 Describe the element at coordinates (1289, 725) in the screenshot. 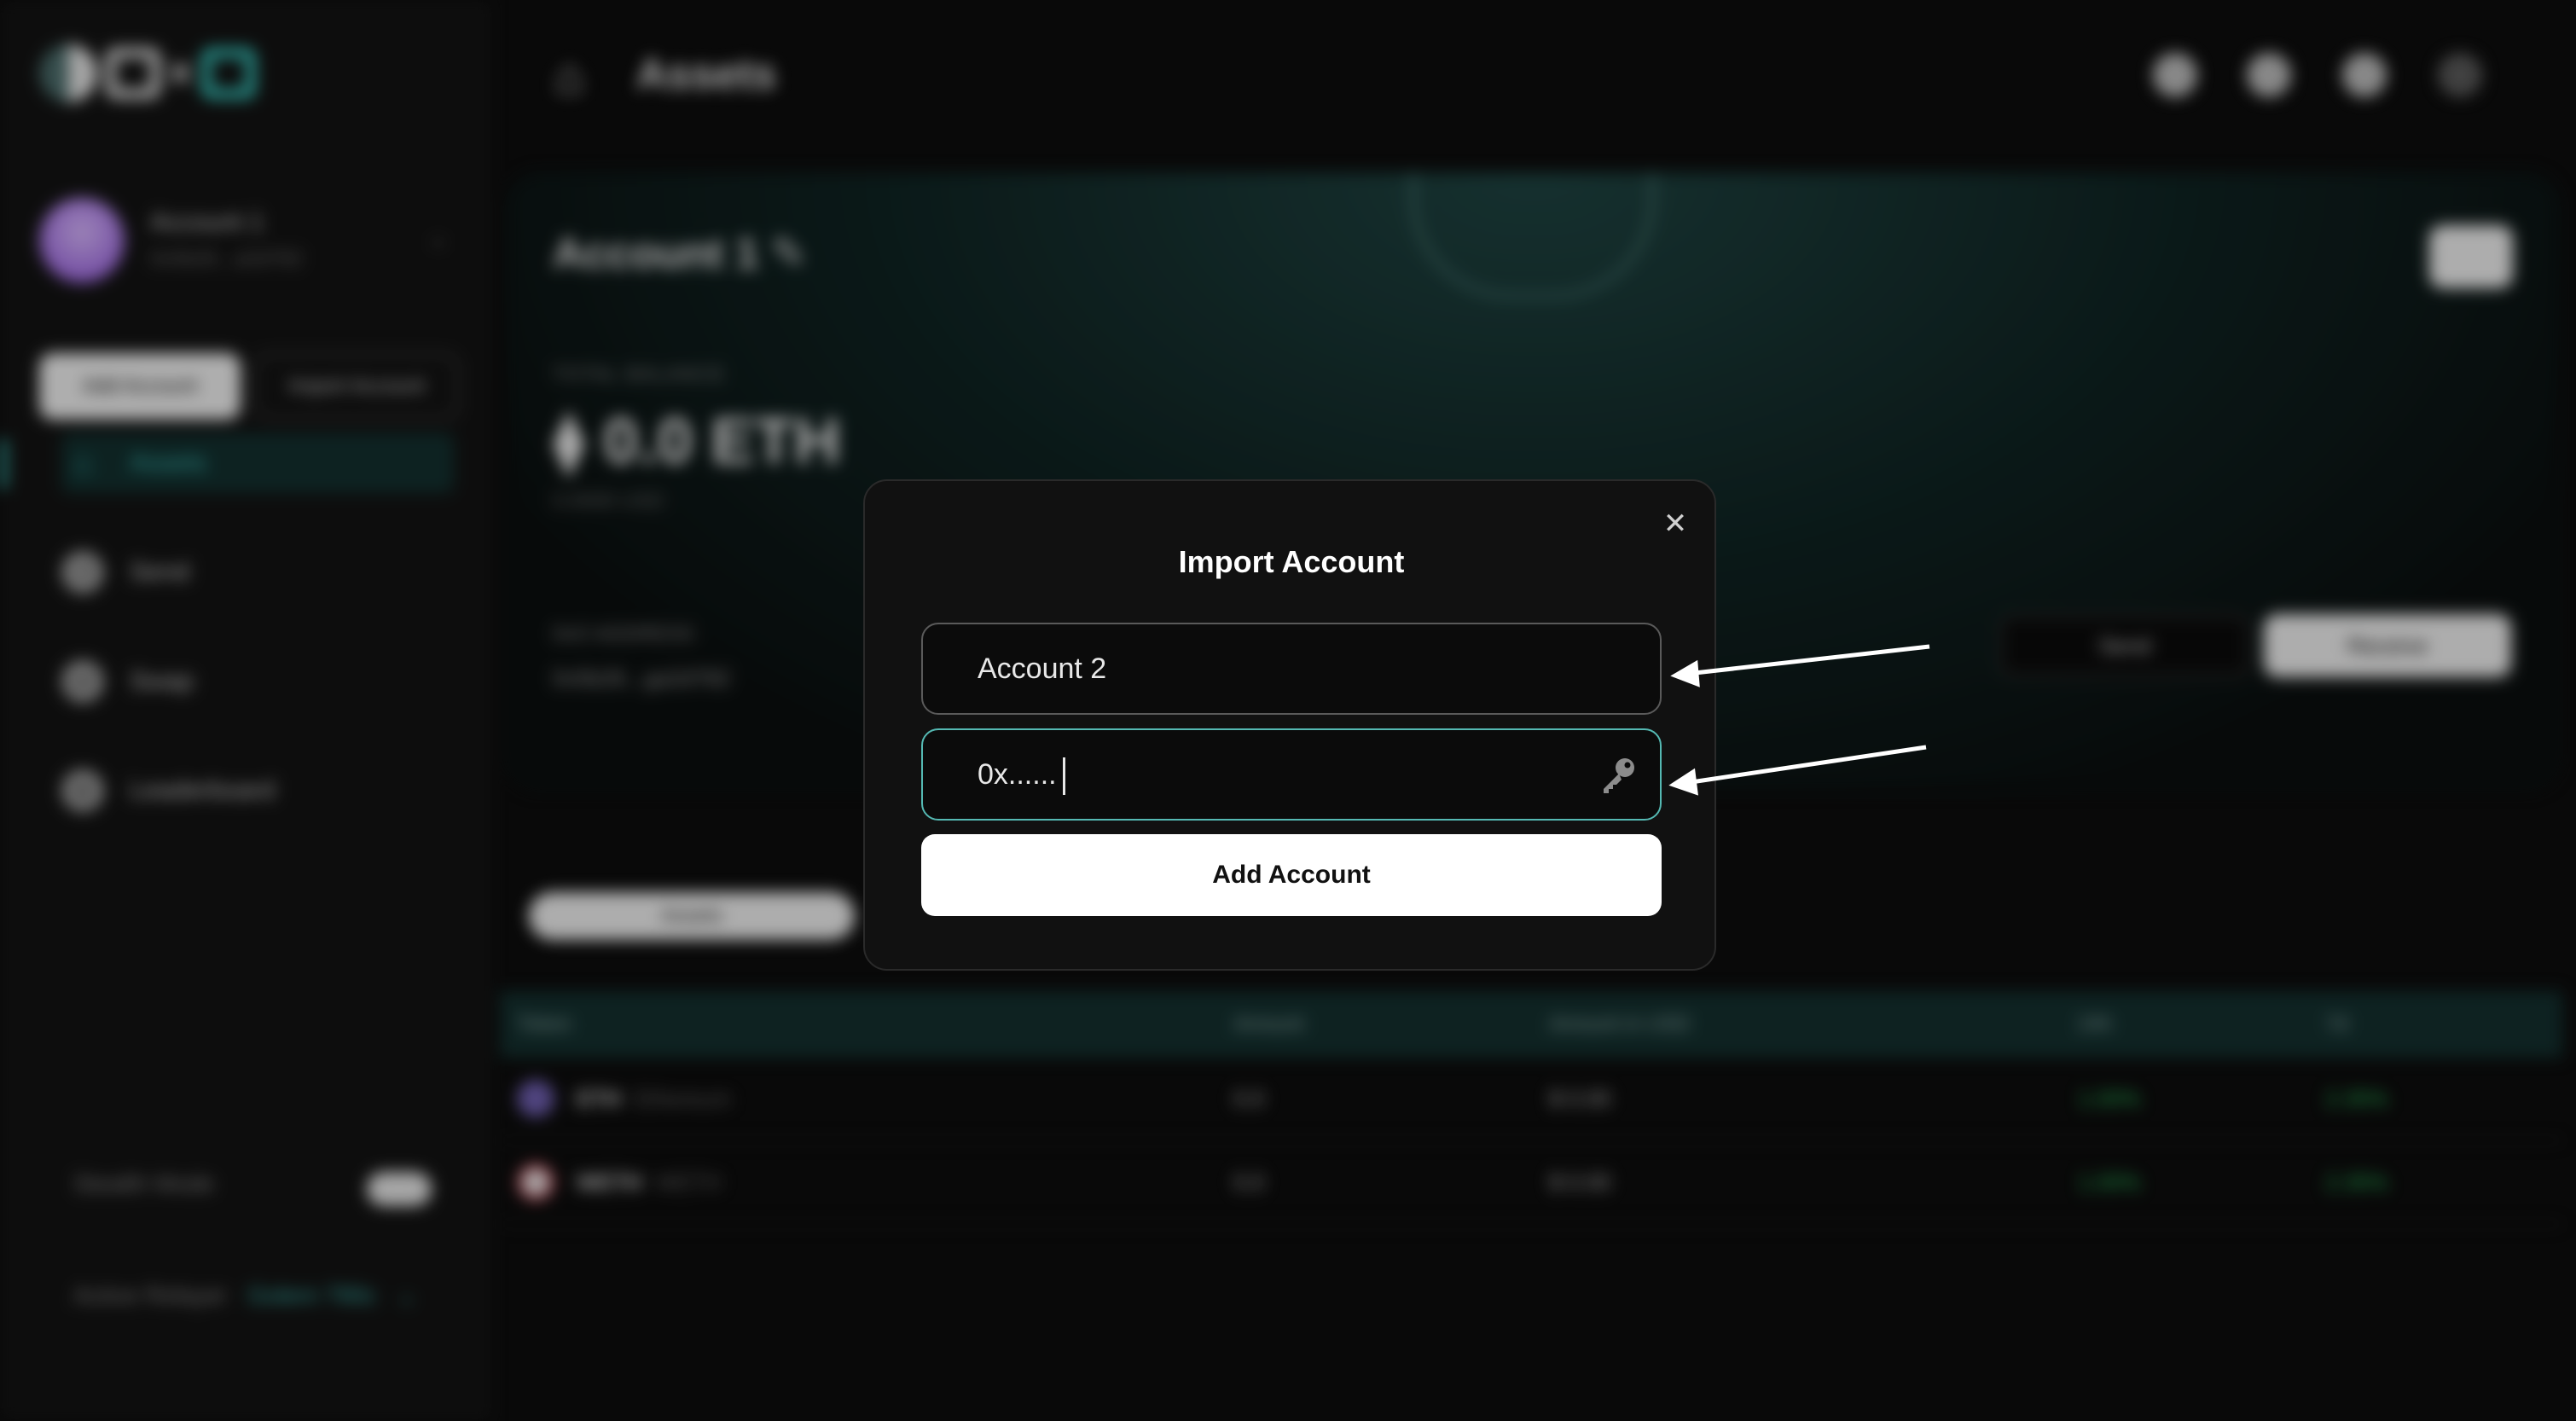

I see `import-account-modal: ✕ Import Account Add Account` at that location.